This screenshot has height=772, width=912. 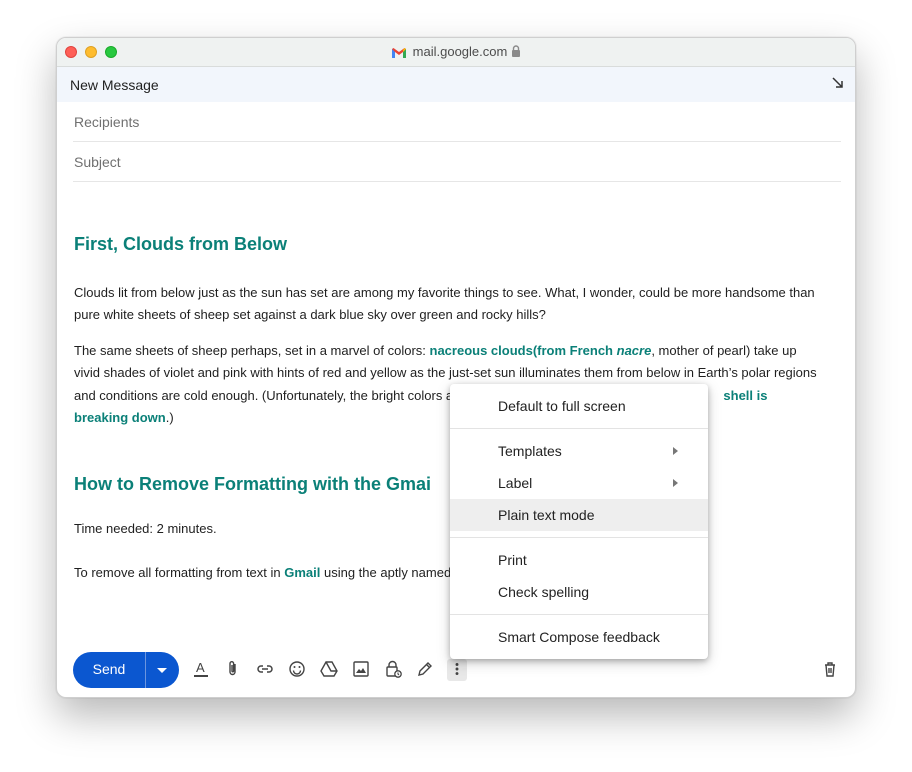 I want to click on subject-field: Subject, so click(x=457, y=162).